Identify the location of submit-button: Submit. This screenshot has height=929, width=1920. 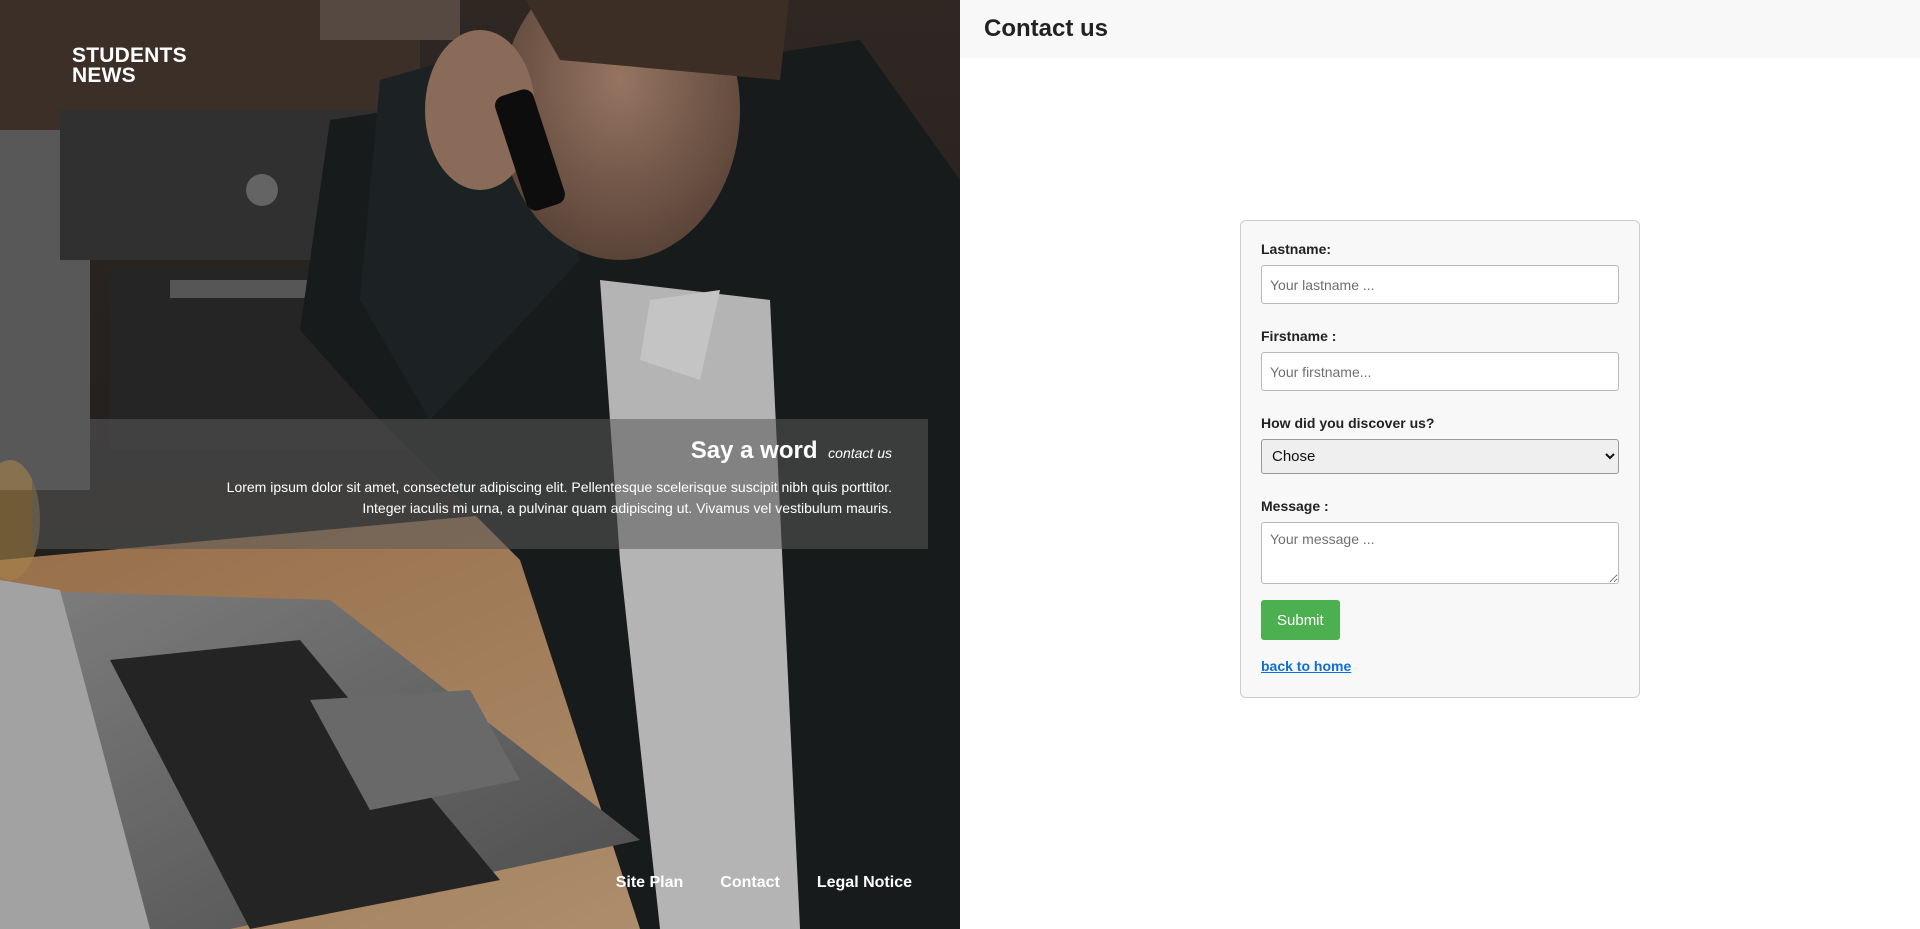
(1300, 620).